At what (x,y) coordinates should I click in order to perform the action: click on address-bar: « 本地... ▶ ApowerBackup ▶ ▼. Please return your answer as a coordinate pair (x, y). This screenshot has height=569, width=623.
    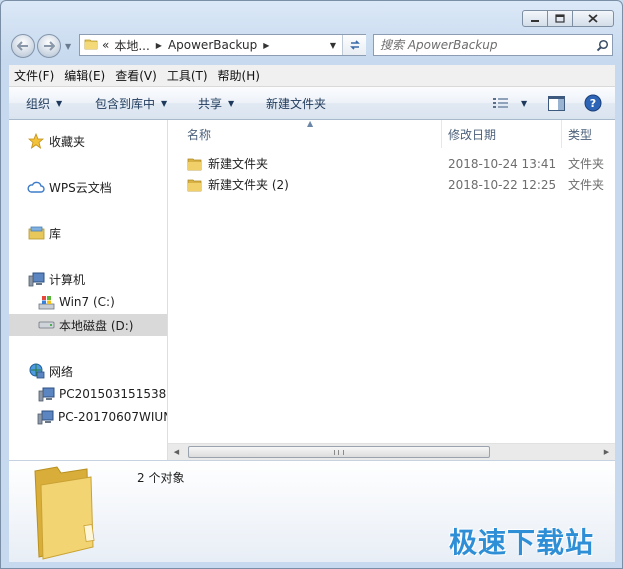
    Looking at the image, I should click on (222, 45).